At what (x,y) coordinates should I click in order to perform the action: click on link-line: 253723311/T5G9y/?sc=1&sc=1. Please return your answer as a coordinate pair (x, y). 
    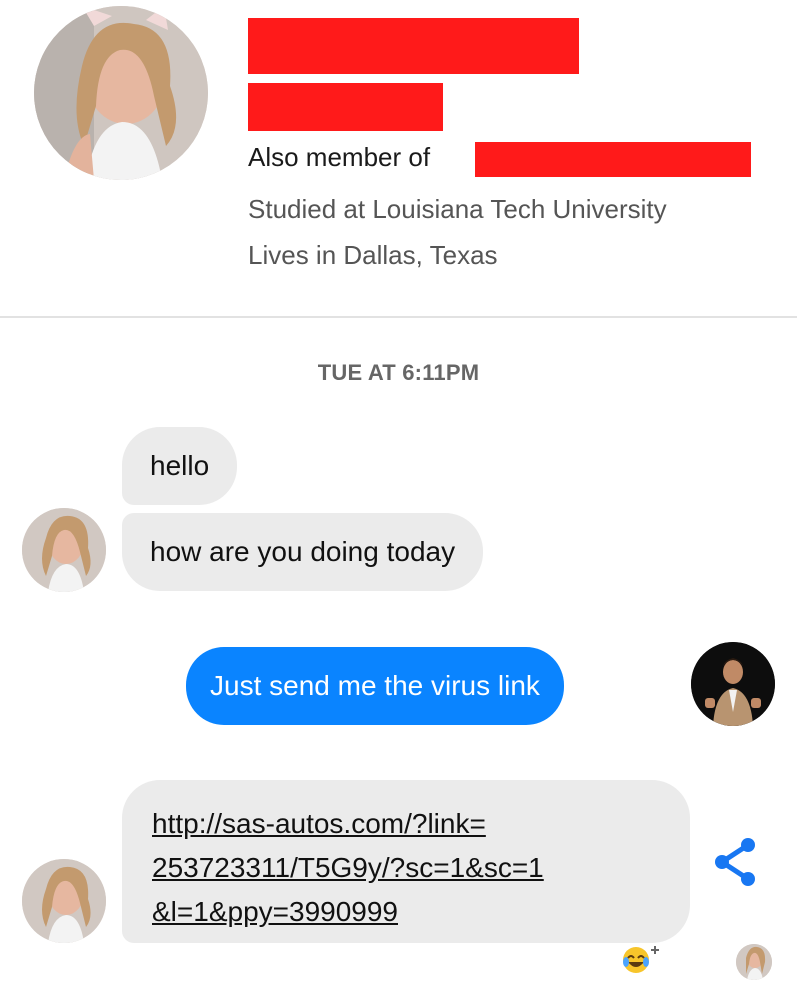
    Looking at the image, I should click on (348, 867).